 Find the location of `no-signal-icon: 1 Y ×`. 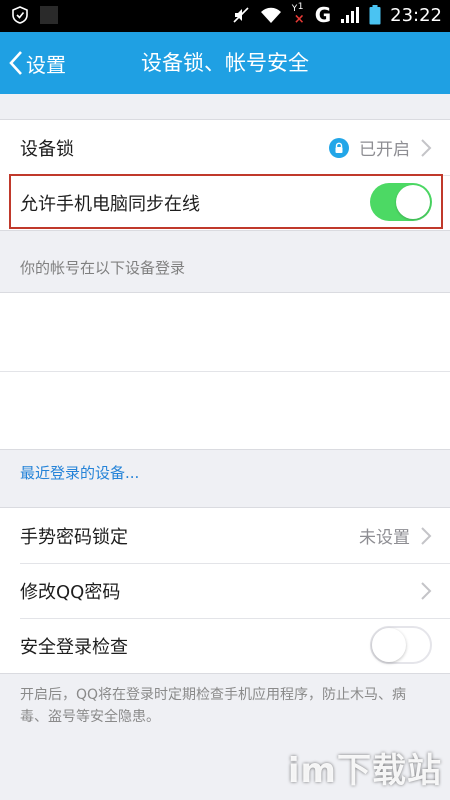

no-signal-icon: 1 Y × is located at coordinates (298, 14).